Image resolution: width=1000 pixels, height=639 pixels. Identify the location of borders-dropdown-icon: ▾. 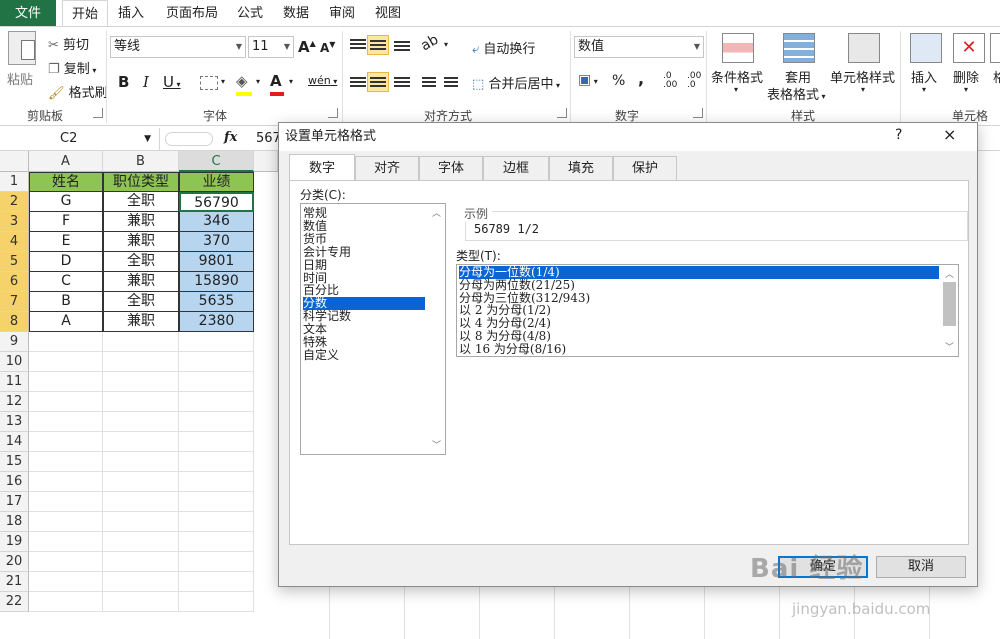
(223, 81).